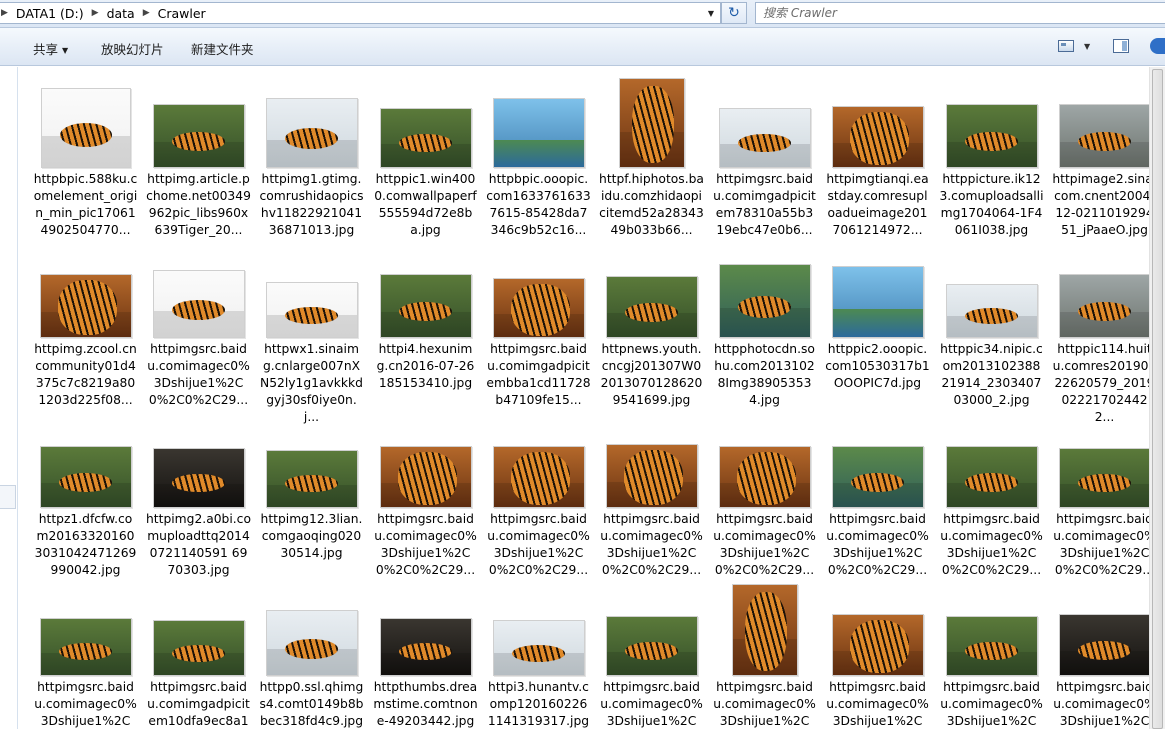  Describe the element at coordinates (132, 48) in the screenshot. I see `slideshow-button: 放映幻灯片` at that location.